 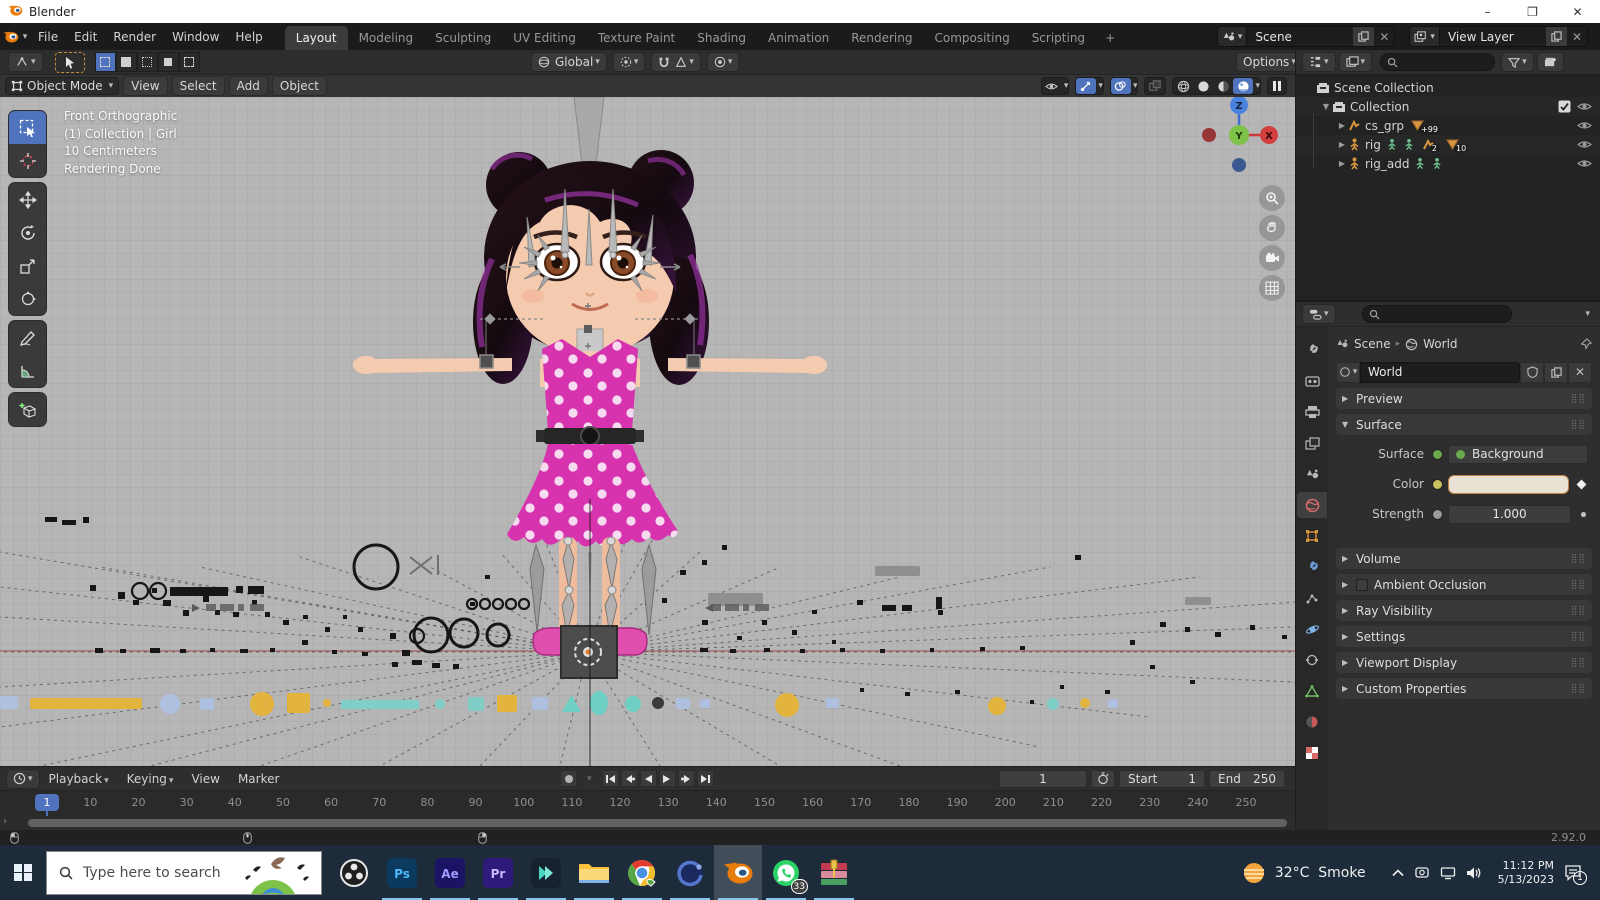 What do you see at coordinates (79, 779) in the screenshot?
I see `timeline-menu-playback: Playback ▾` at bounding box center [79, 779].